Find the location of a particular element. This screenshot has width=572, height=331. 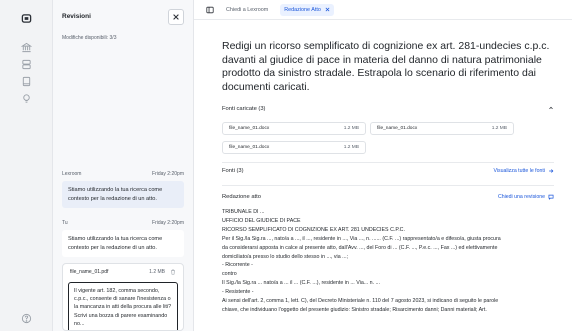

attachment-size: 1.2 MB is located at coordinates (157, 272).